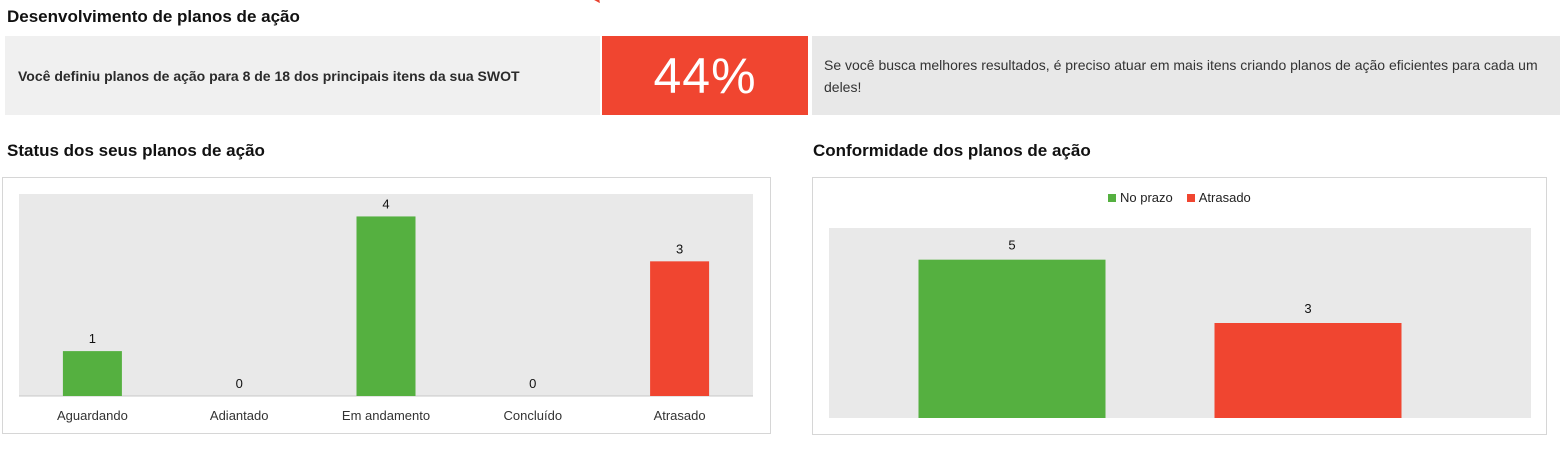 This screenshot has width=1566, height=452. I want to click on percent-value: 44%, so click(705, 75).